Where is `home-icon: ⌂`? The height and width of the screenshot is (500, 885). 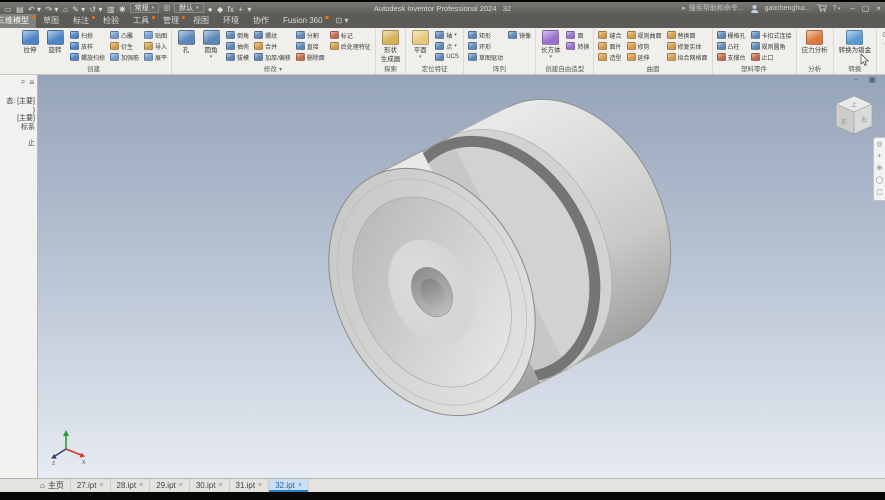
home-icon: ⌂ is located at coordinates (65, 9).